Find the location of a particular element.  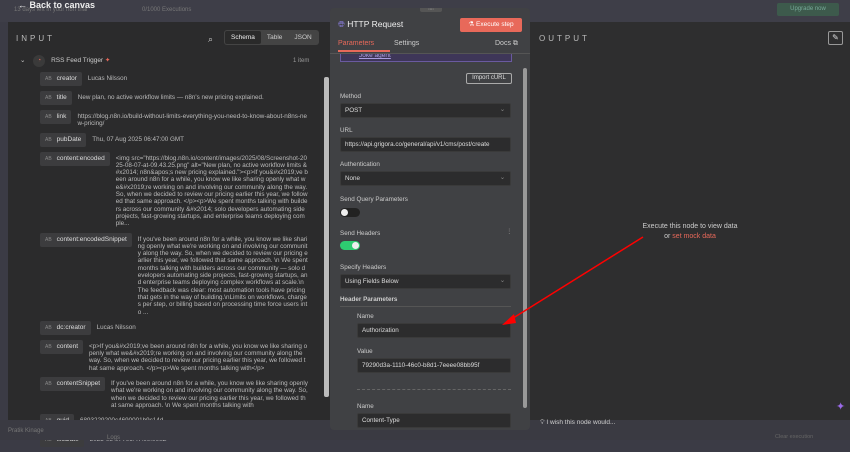

field-key-text: content:encoded is located at coordinates (80, 158).